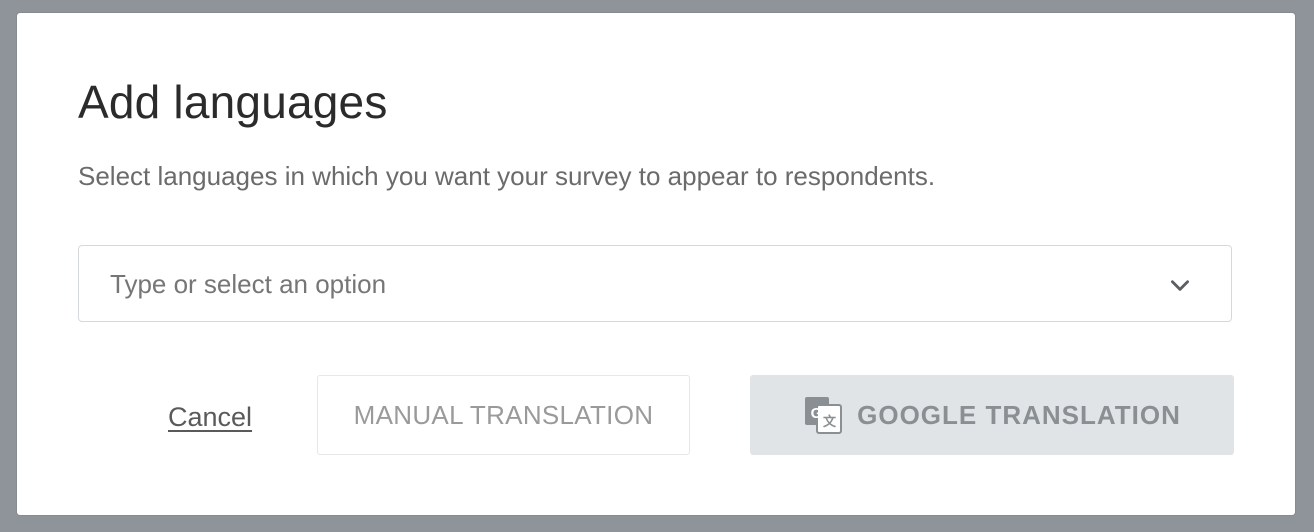 The image size is (1314, 532). Describe the element at coordinates (1019, 414) in the screenshot. I see `google-translation-label: GOOGLE TRANSLATION` at that location.